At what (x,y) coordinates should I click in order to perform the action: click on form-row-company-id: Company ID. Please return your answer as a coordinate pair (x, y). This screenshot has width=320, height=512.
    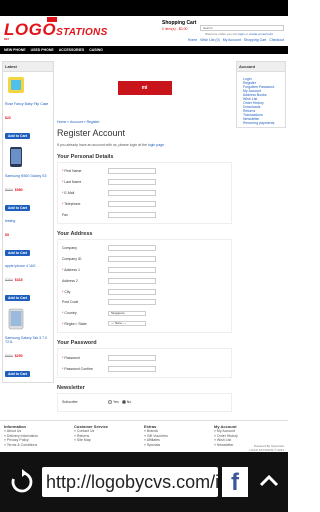
    Looking at the image, I should click on (144, 259).